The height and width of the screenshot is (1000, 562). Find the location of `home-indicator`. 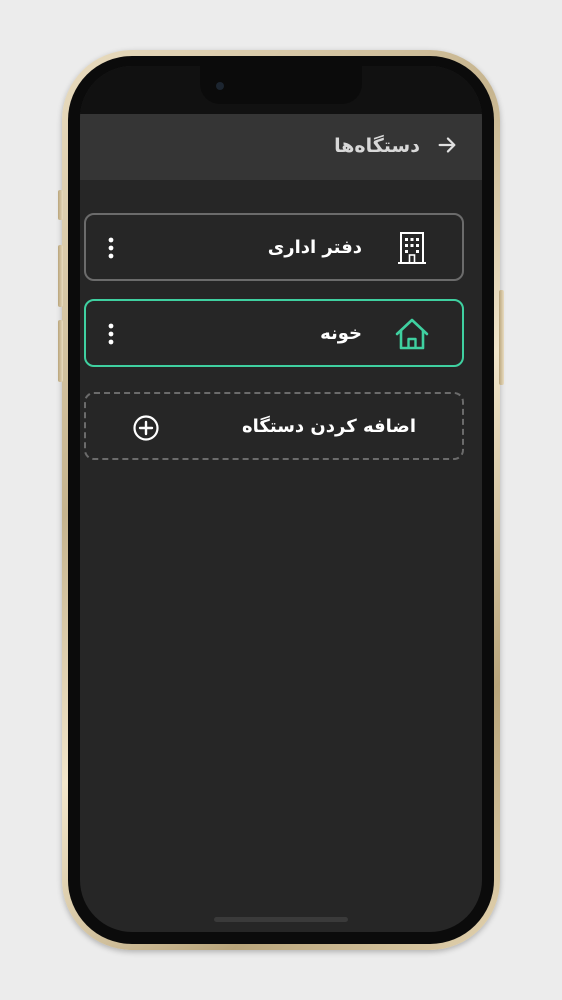

home-indicator is located at coordinates (281, 919).